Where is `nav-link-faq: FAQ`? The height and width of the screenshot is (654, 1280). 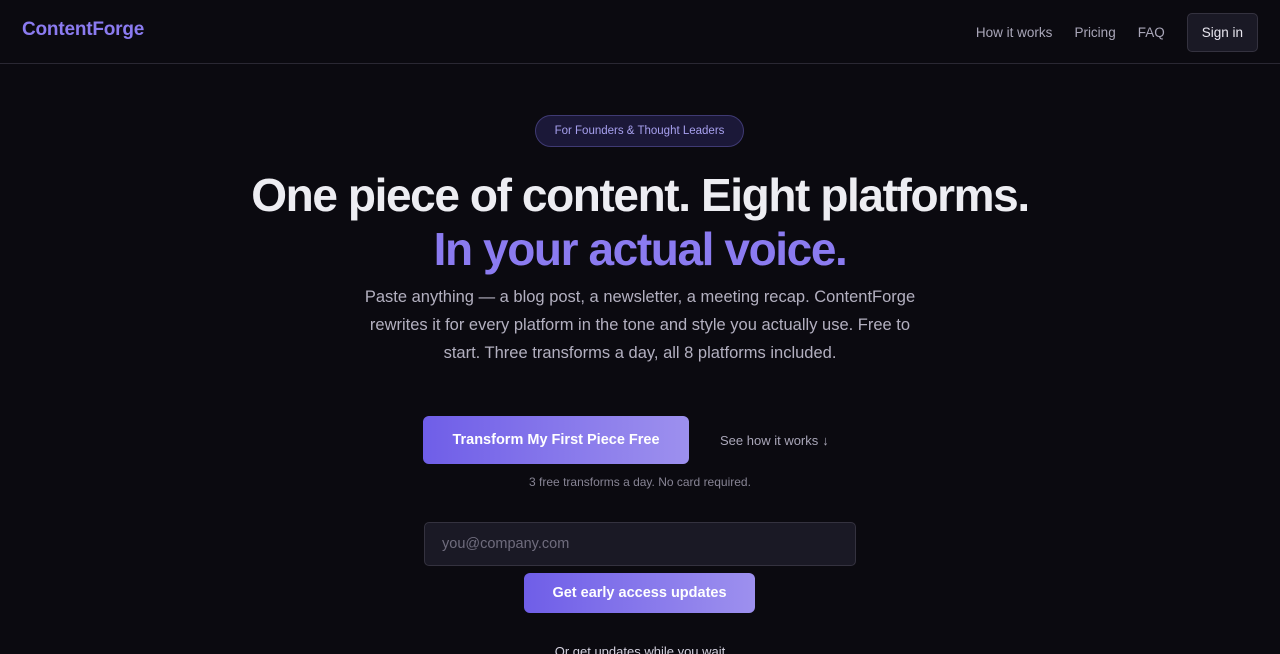 nav-link-faq: FAQ is located at coordinates (1151, 32).